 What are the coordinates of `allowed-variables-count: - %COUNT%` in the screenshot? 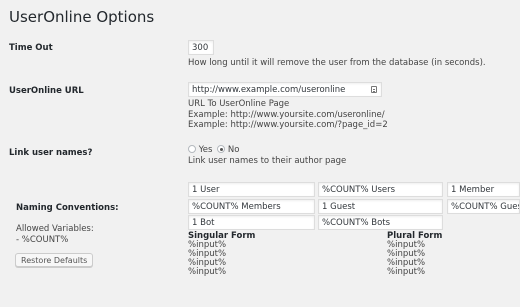 It's located at (42, 239).